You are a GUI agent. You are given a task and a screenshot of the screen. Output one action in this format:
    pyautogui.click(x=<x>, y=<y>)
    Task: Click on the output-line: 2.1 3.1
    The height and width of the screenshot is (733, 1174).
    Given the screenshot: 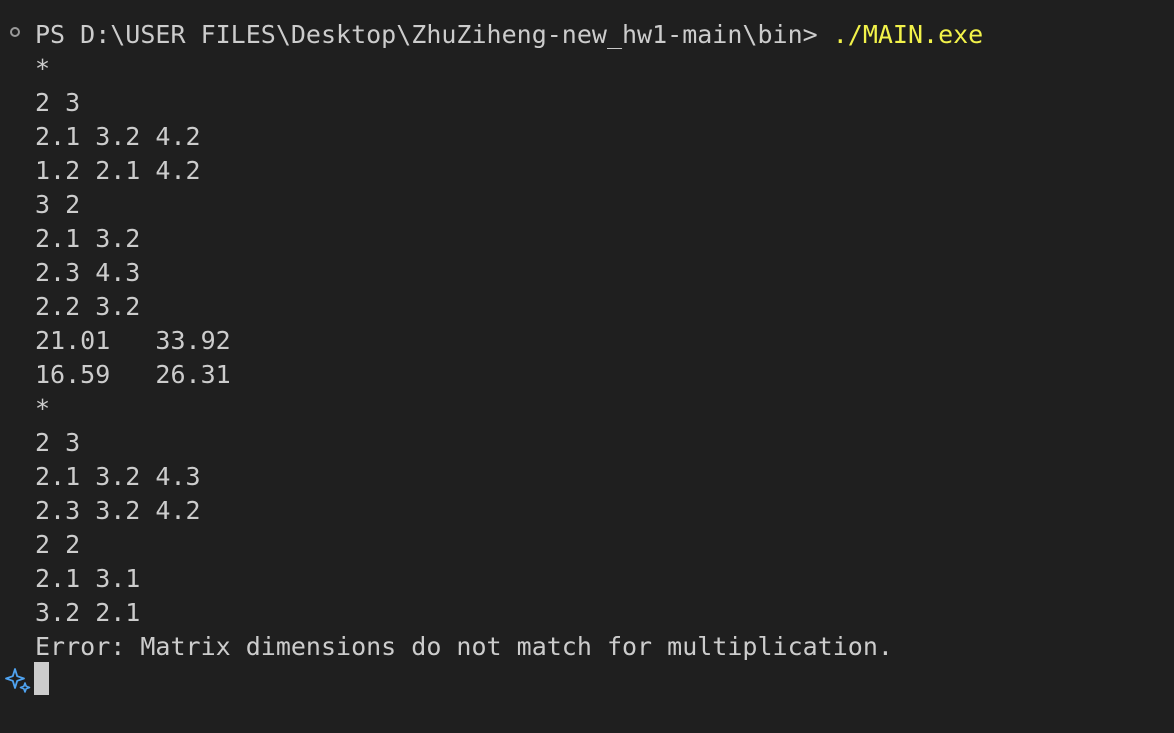 What is the action you would take?
    pyautogui.click(x=88, y=578)
    